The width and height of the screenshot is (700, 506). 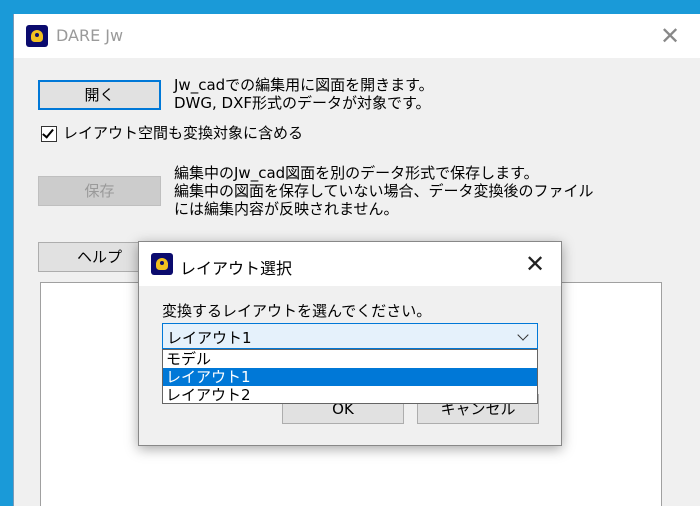 What do you see at coordinates (357, 36) in the screenshot?
I see `main-titlebar: DARE Jw ✕` at bounding box center [357, 36].